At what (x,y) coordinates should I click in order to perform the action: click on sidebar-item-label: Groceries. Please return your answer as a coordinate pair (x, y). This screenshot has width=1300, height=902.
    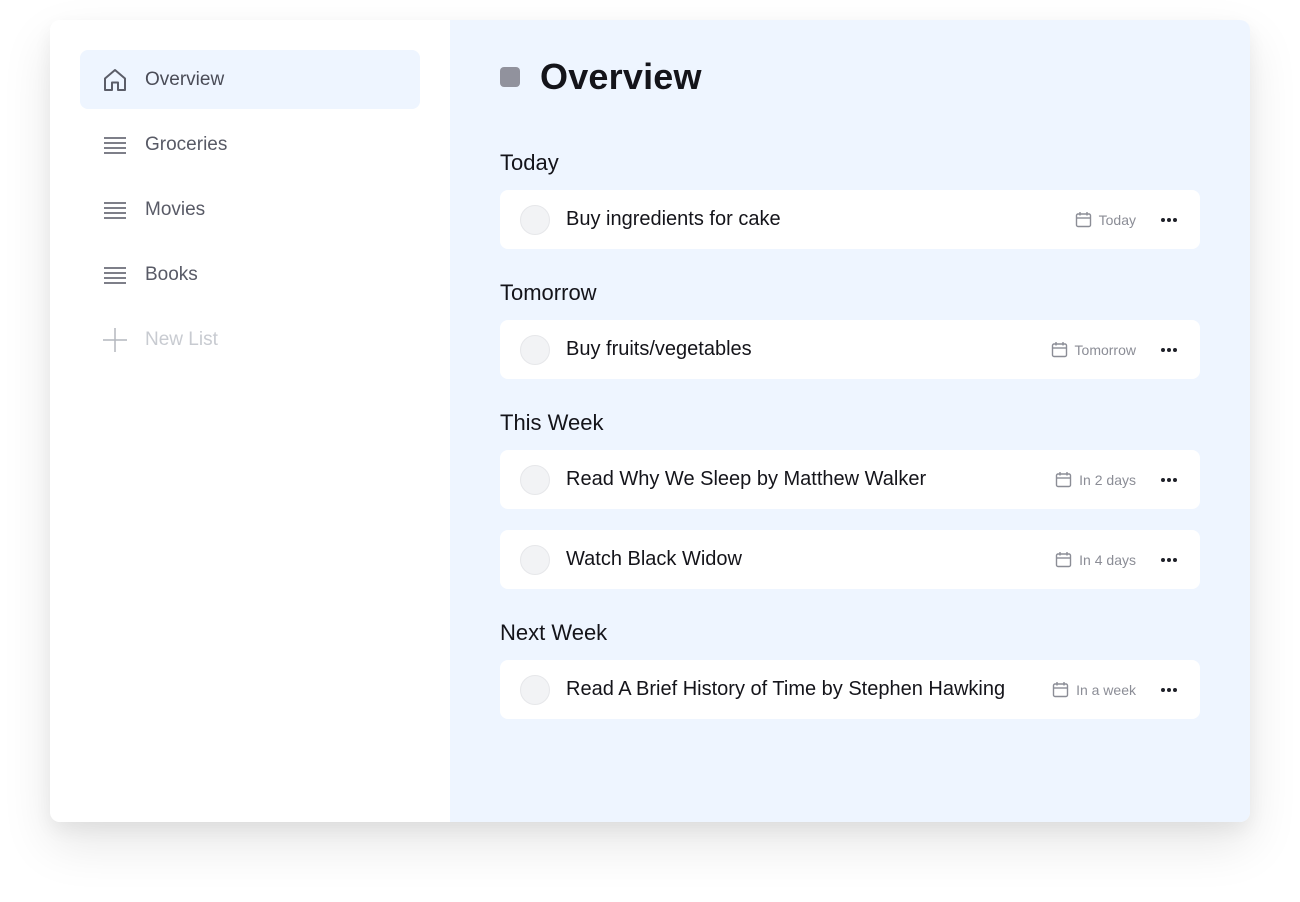
    Looking at the image, I should click on (186, 144).